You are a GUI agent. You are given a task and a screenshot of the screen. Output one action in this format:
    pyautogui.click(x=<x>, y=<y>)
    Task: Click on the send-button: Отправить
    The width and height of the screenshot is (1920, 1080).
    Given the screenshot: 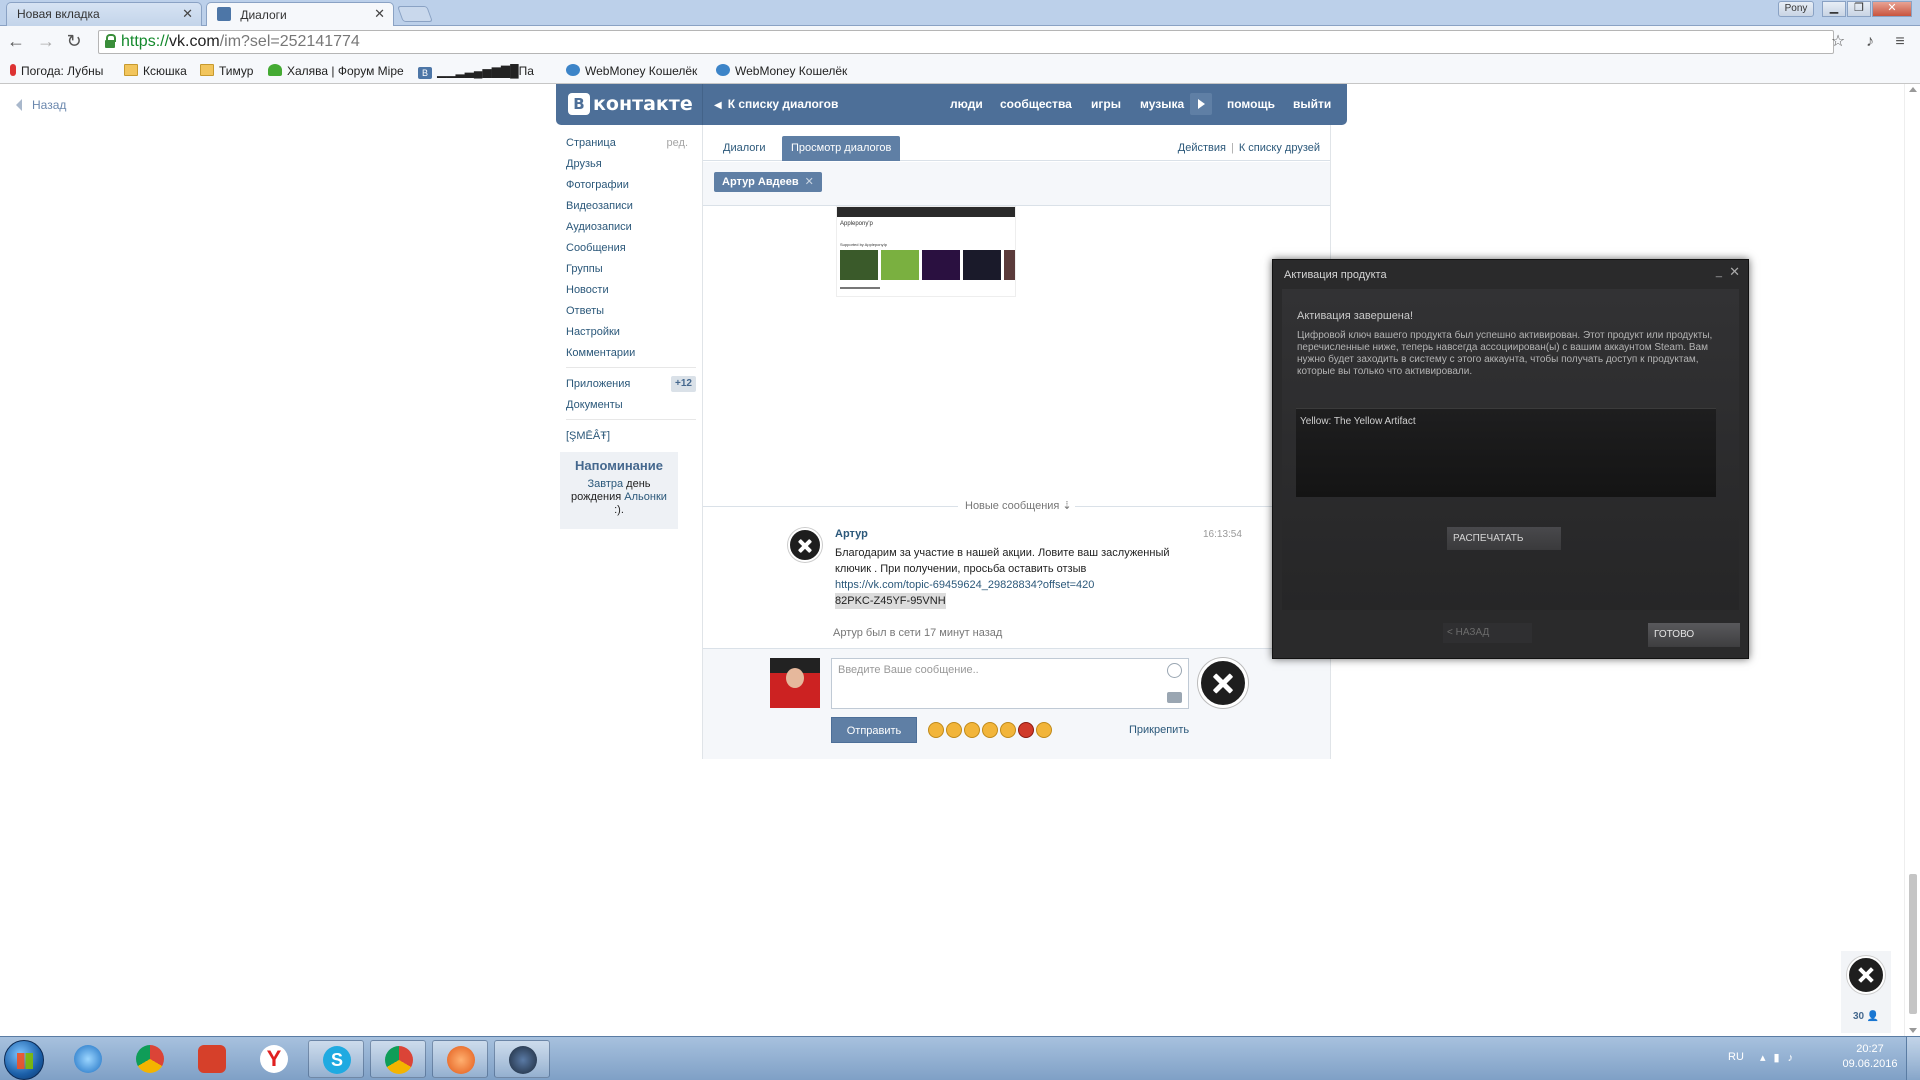 What is the action you would take?
    pyautogui.click(x=874, y=730)
    